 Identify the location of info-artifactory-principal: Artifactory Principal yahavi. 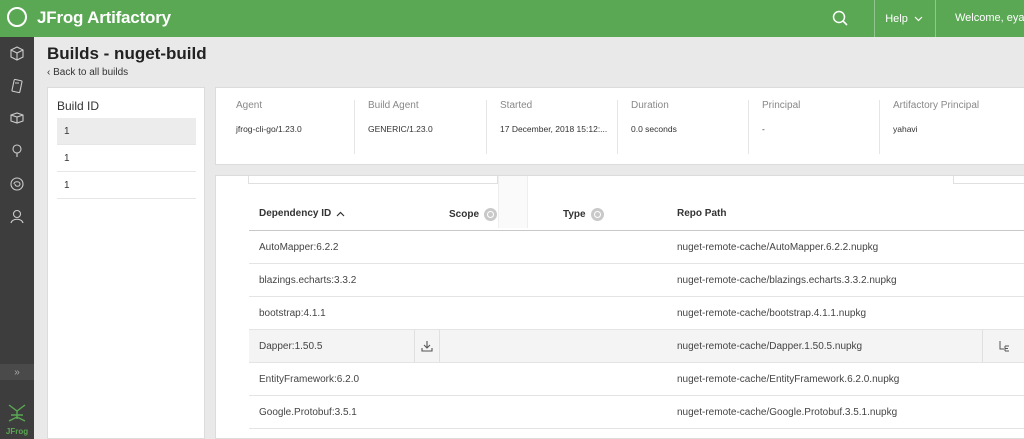
(936, 127).